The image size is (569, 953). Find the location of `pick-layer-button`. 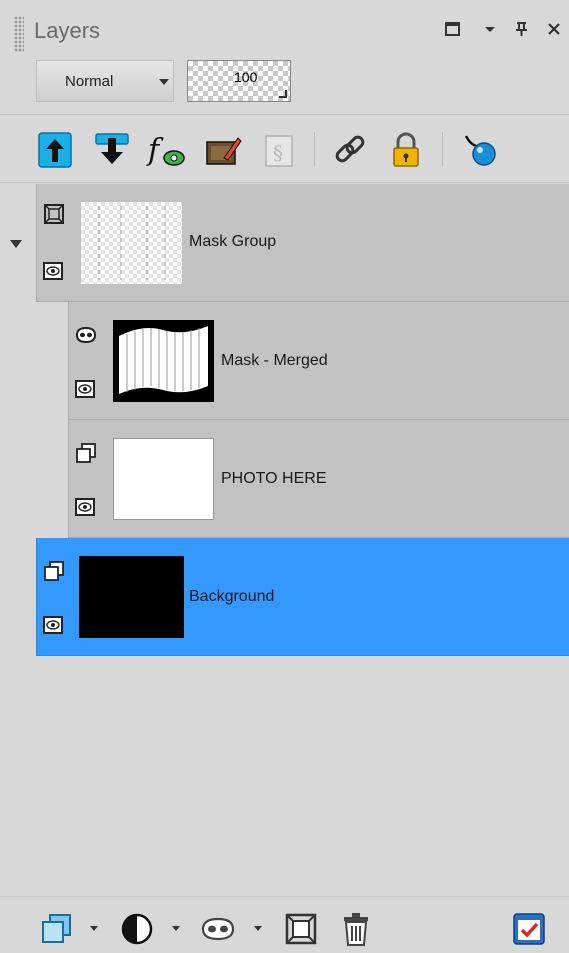

pick-layer-button is located at coordinates (480, 150).